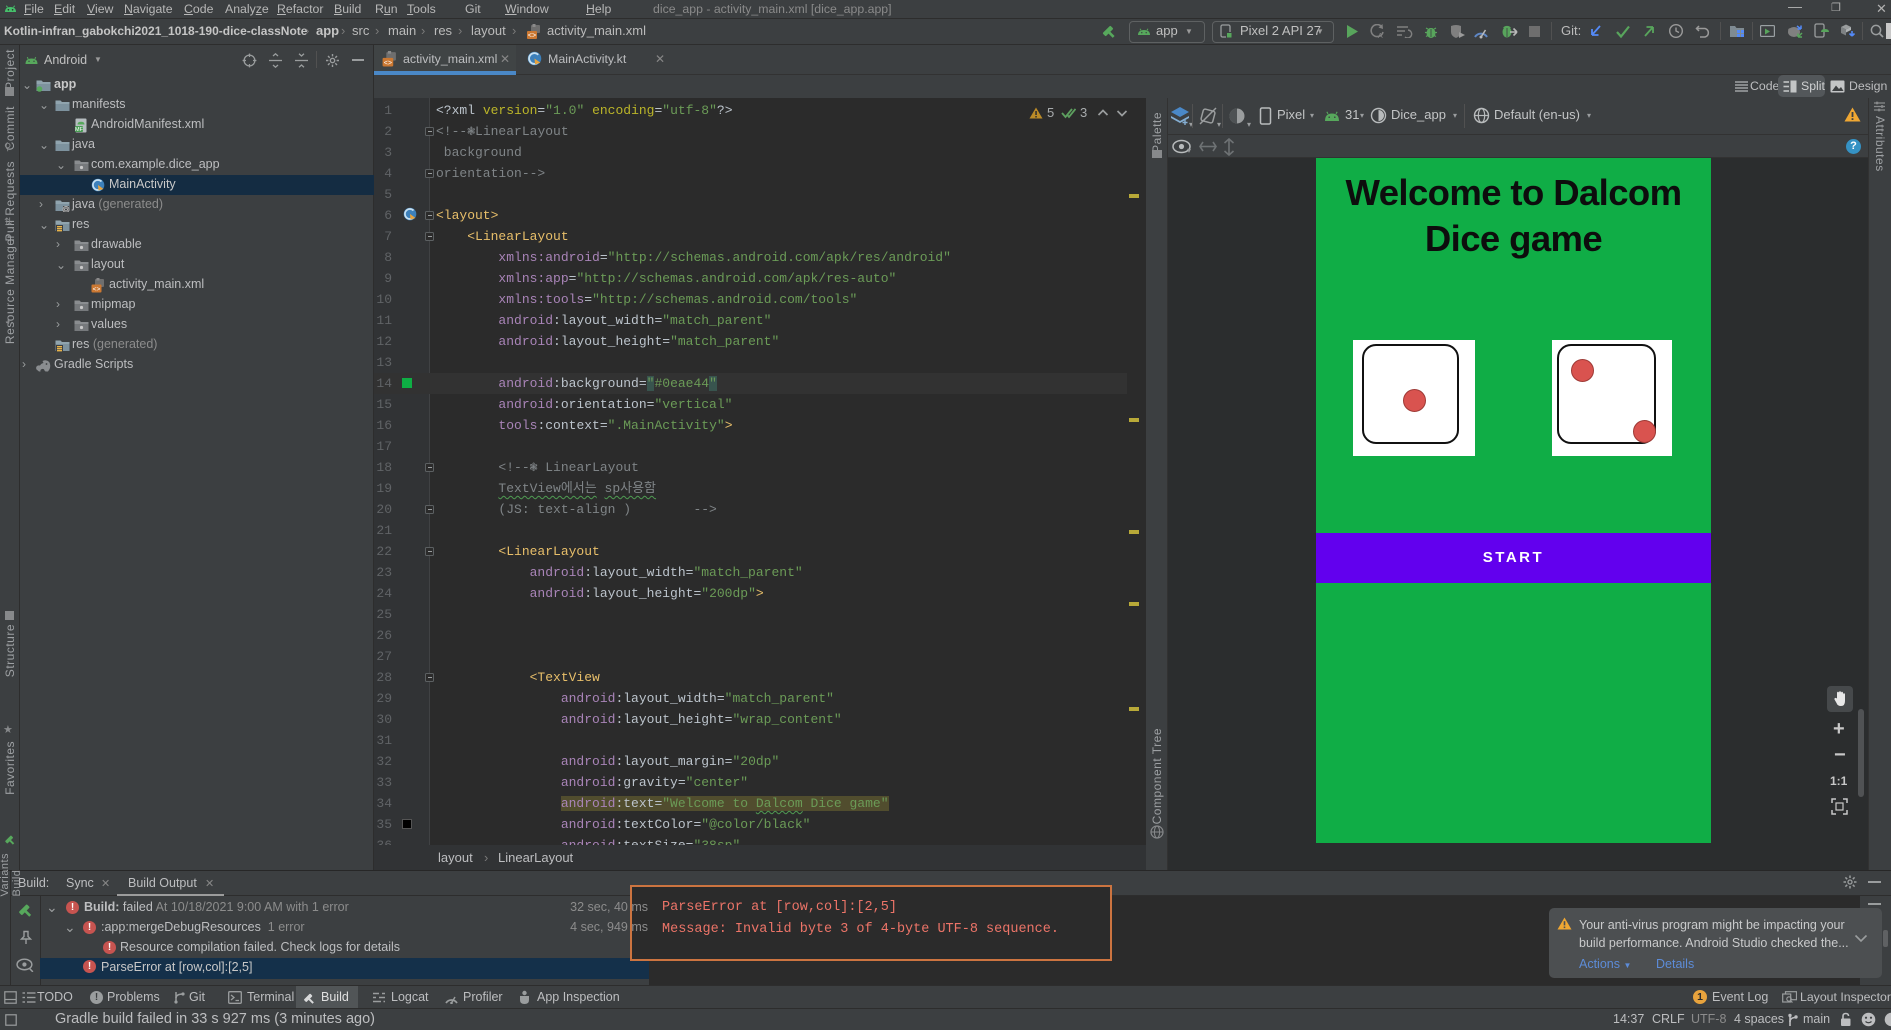  What do you see at coordinates (79, 130) in the screenshot?
I see `svg-text: MF` at bounding box center [79, 130].